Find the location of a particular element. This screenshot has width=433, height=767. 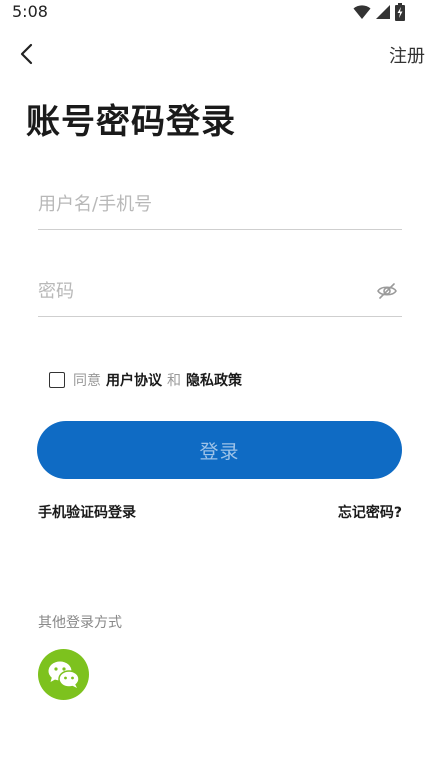

username-field is located at coordinates (220, 205).